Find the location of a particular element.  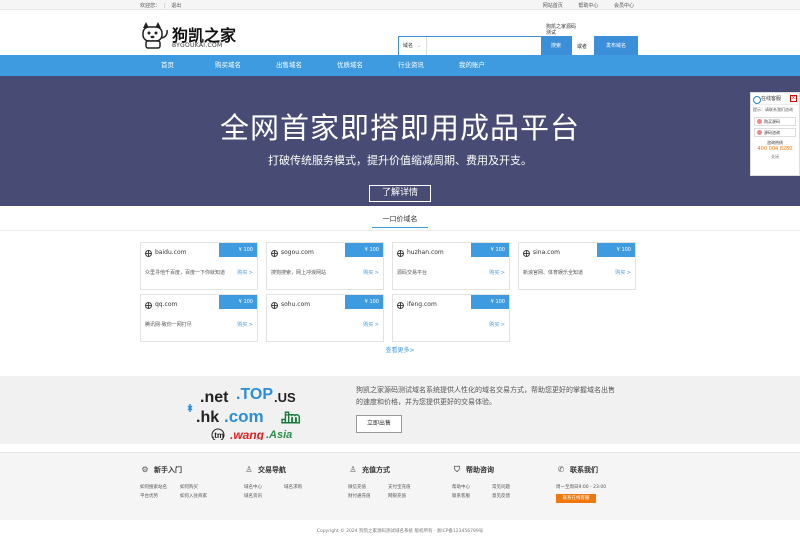

gear-icon: ⚙ is located at coordinates (145, 469).